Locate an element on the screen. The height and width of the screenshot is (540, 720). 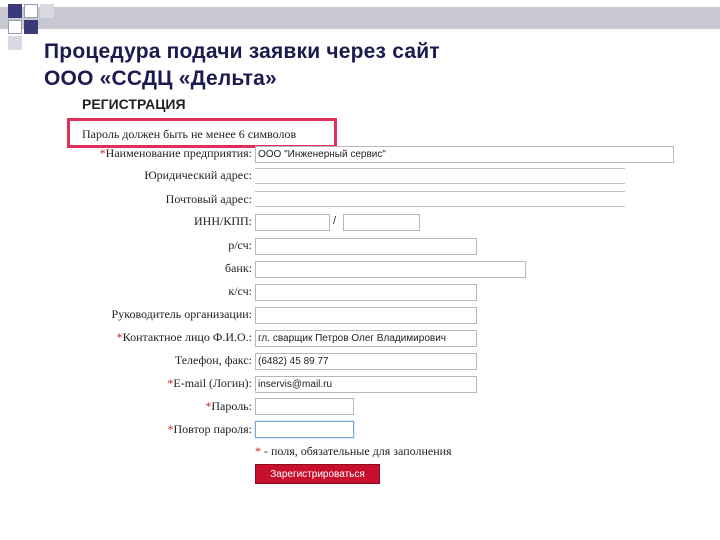
register-button: Зарегистрироваться is located at coordinates (317, 474).